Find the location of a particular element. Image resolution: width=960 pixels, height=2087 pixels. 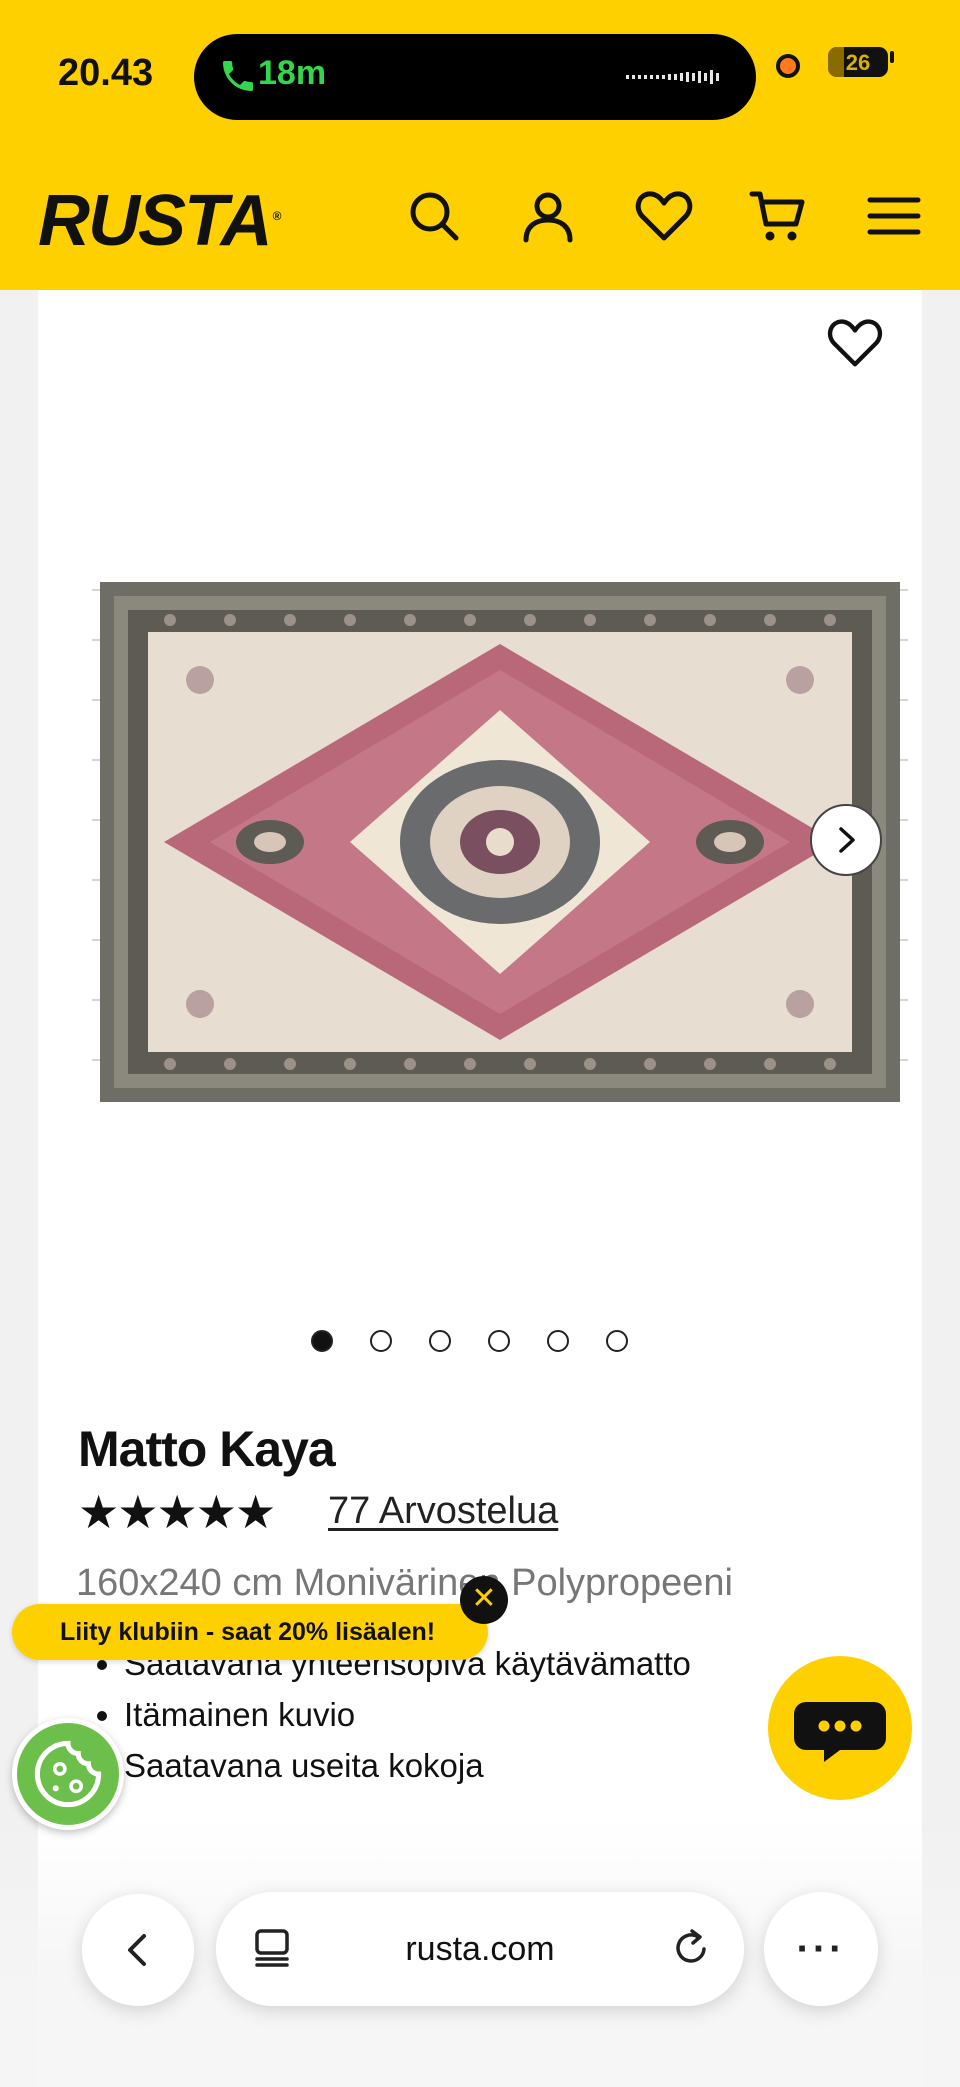

cookie-icon is located at coordinates (68, 1774).